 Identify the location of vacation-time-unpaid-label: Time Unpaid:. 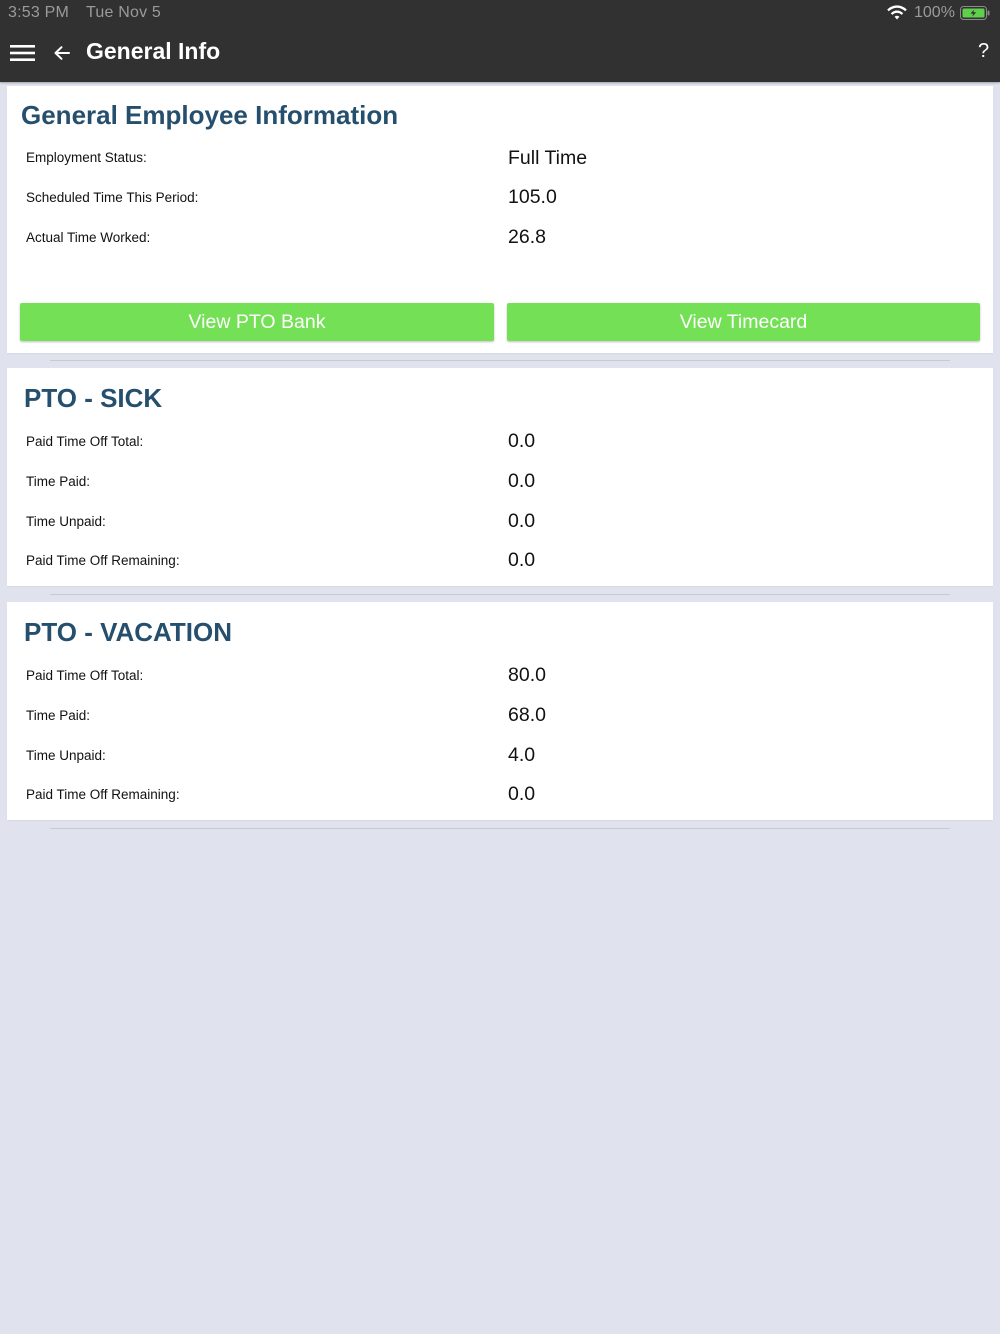
(66, 755).